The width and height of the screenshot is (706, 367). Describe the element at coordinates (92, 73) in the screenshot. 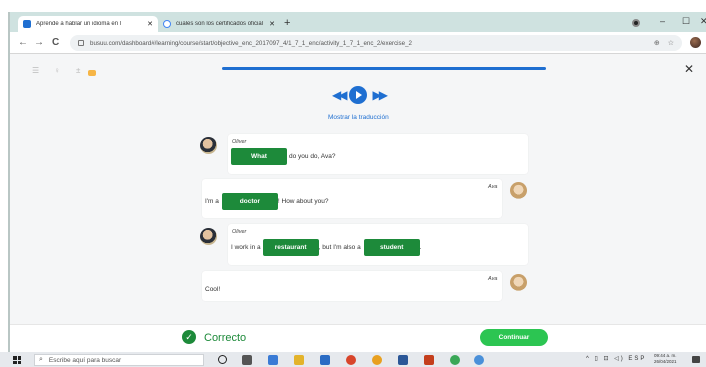

I see `notification-badge-icon` at that location.